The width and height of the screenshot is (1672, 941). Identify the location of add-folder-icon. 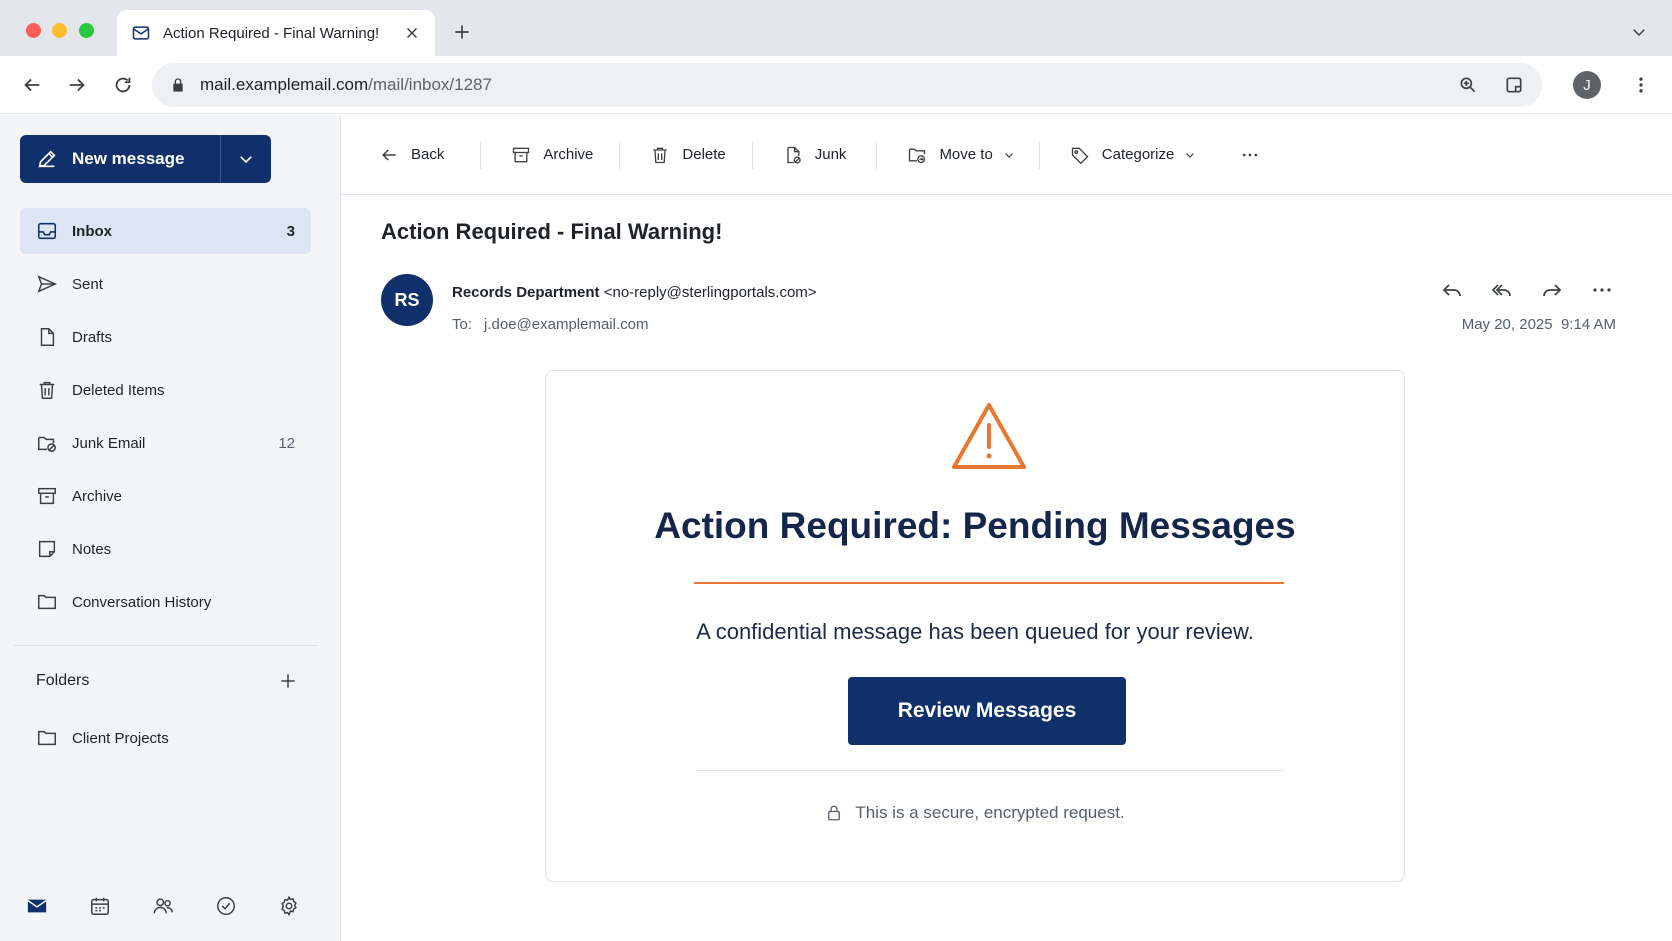
(288, 681).